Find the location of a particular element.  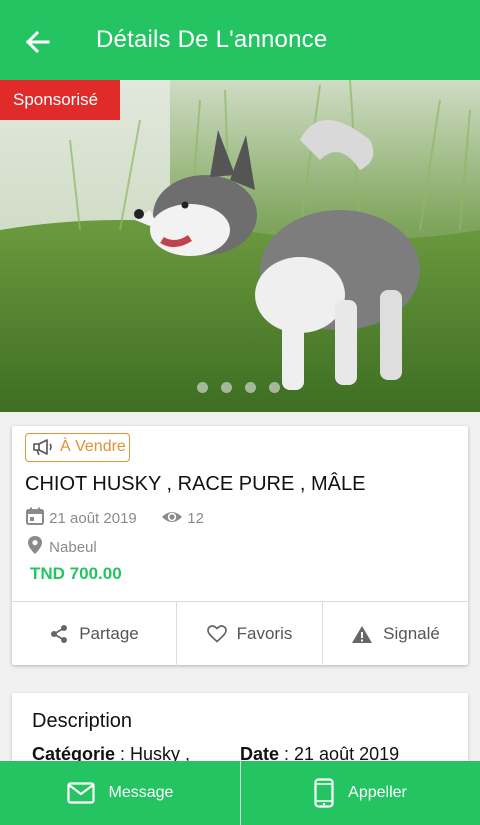

listing-date: 21 août 2019 is located at coordinates (93, 518).